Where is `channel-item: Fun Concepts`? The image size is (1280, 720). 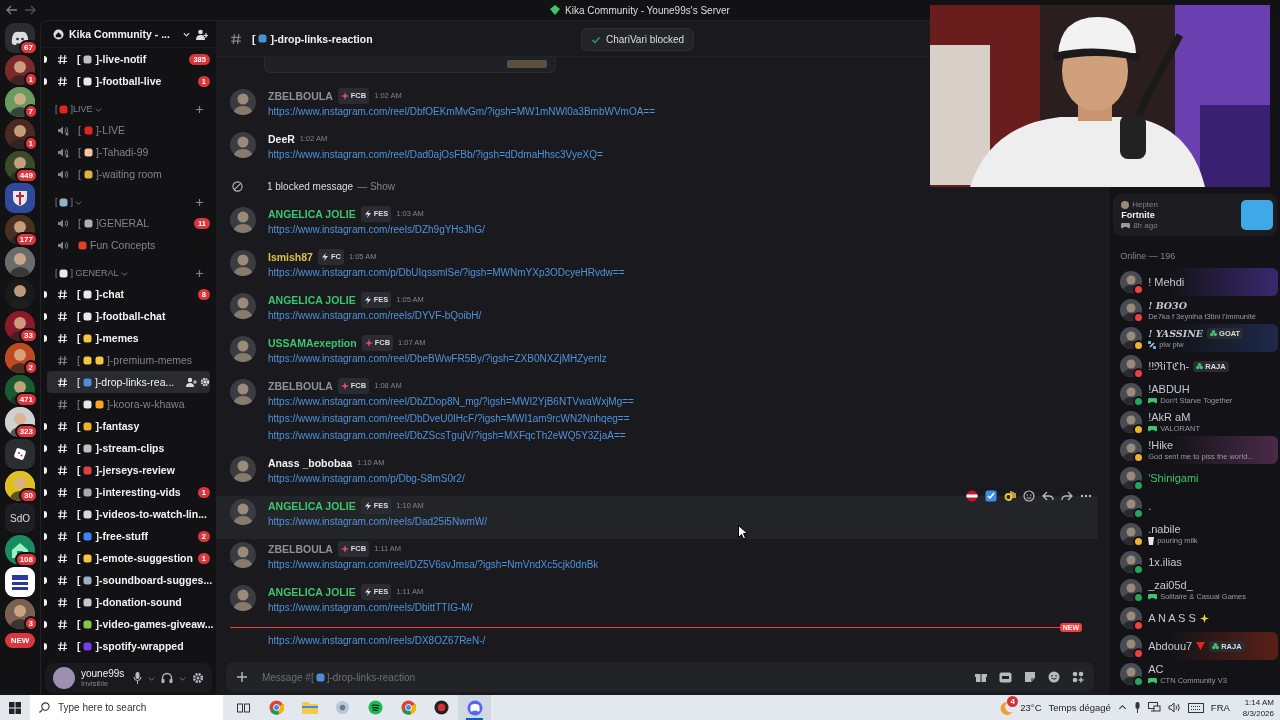
channel-item: Fun Concepts is located at coordinates (125, 245).